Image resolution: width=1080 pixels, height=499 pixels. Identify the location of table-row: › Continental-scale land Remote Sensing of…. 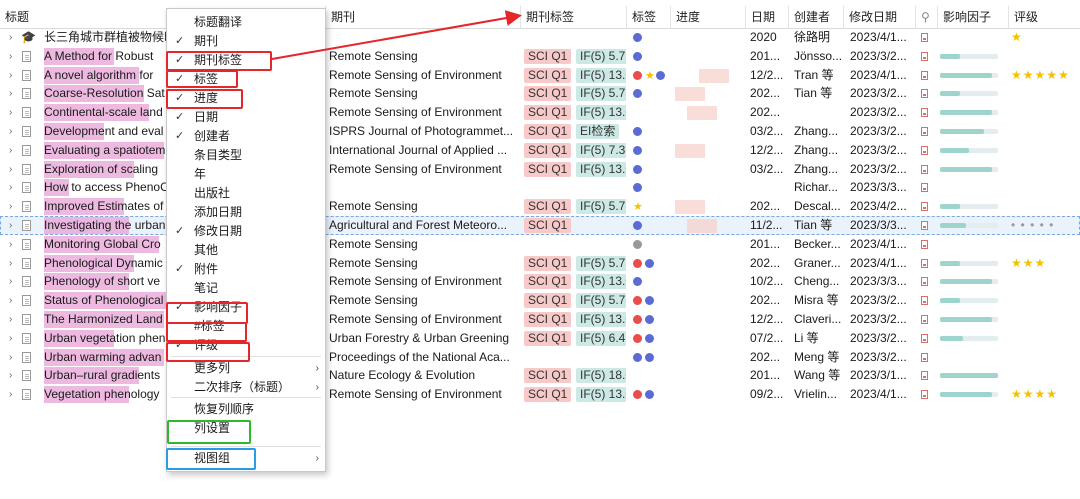
(540, 112).